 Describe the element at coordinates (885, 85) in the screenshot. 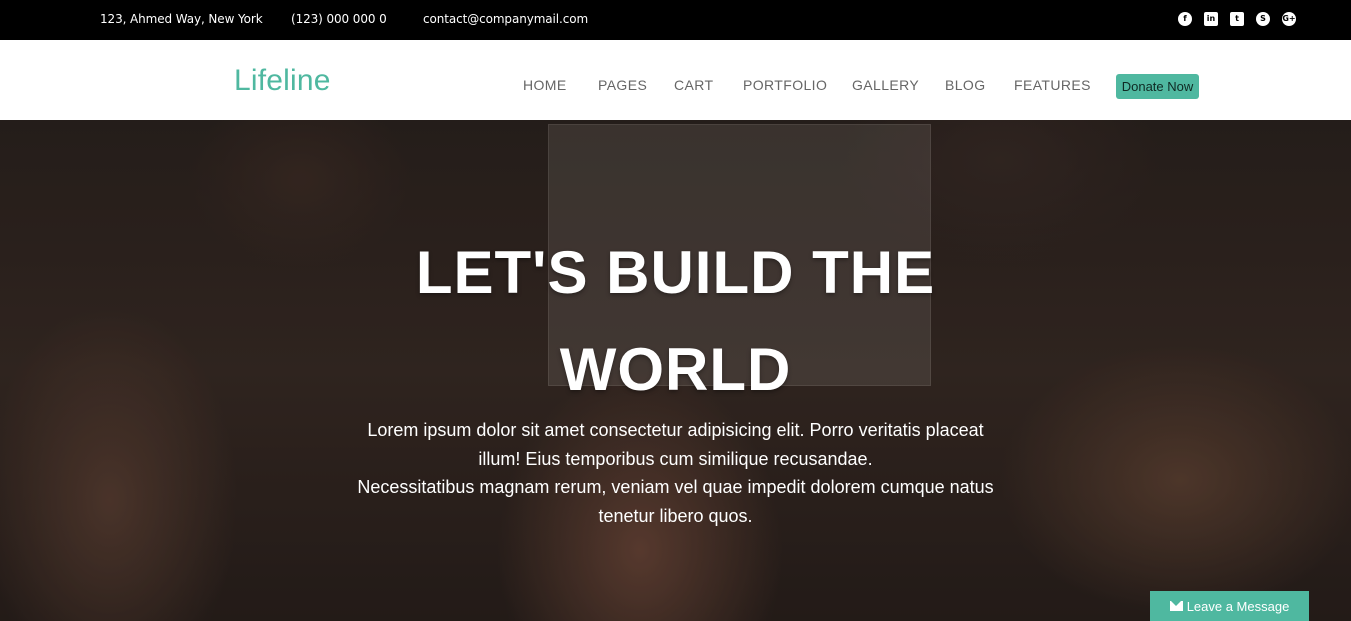

I see `nav-gallery: GALLERY` at that location.